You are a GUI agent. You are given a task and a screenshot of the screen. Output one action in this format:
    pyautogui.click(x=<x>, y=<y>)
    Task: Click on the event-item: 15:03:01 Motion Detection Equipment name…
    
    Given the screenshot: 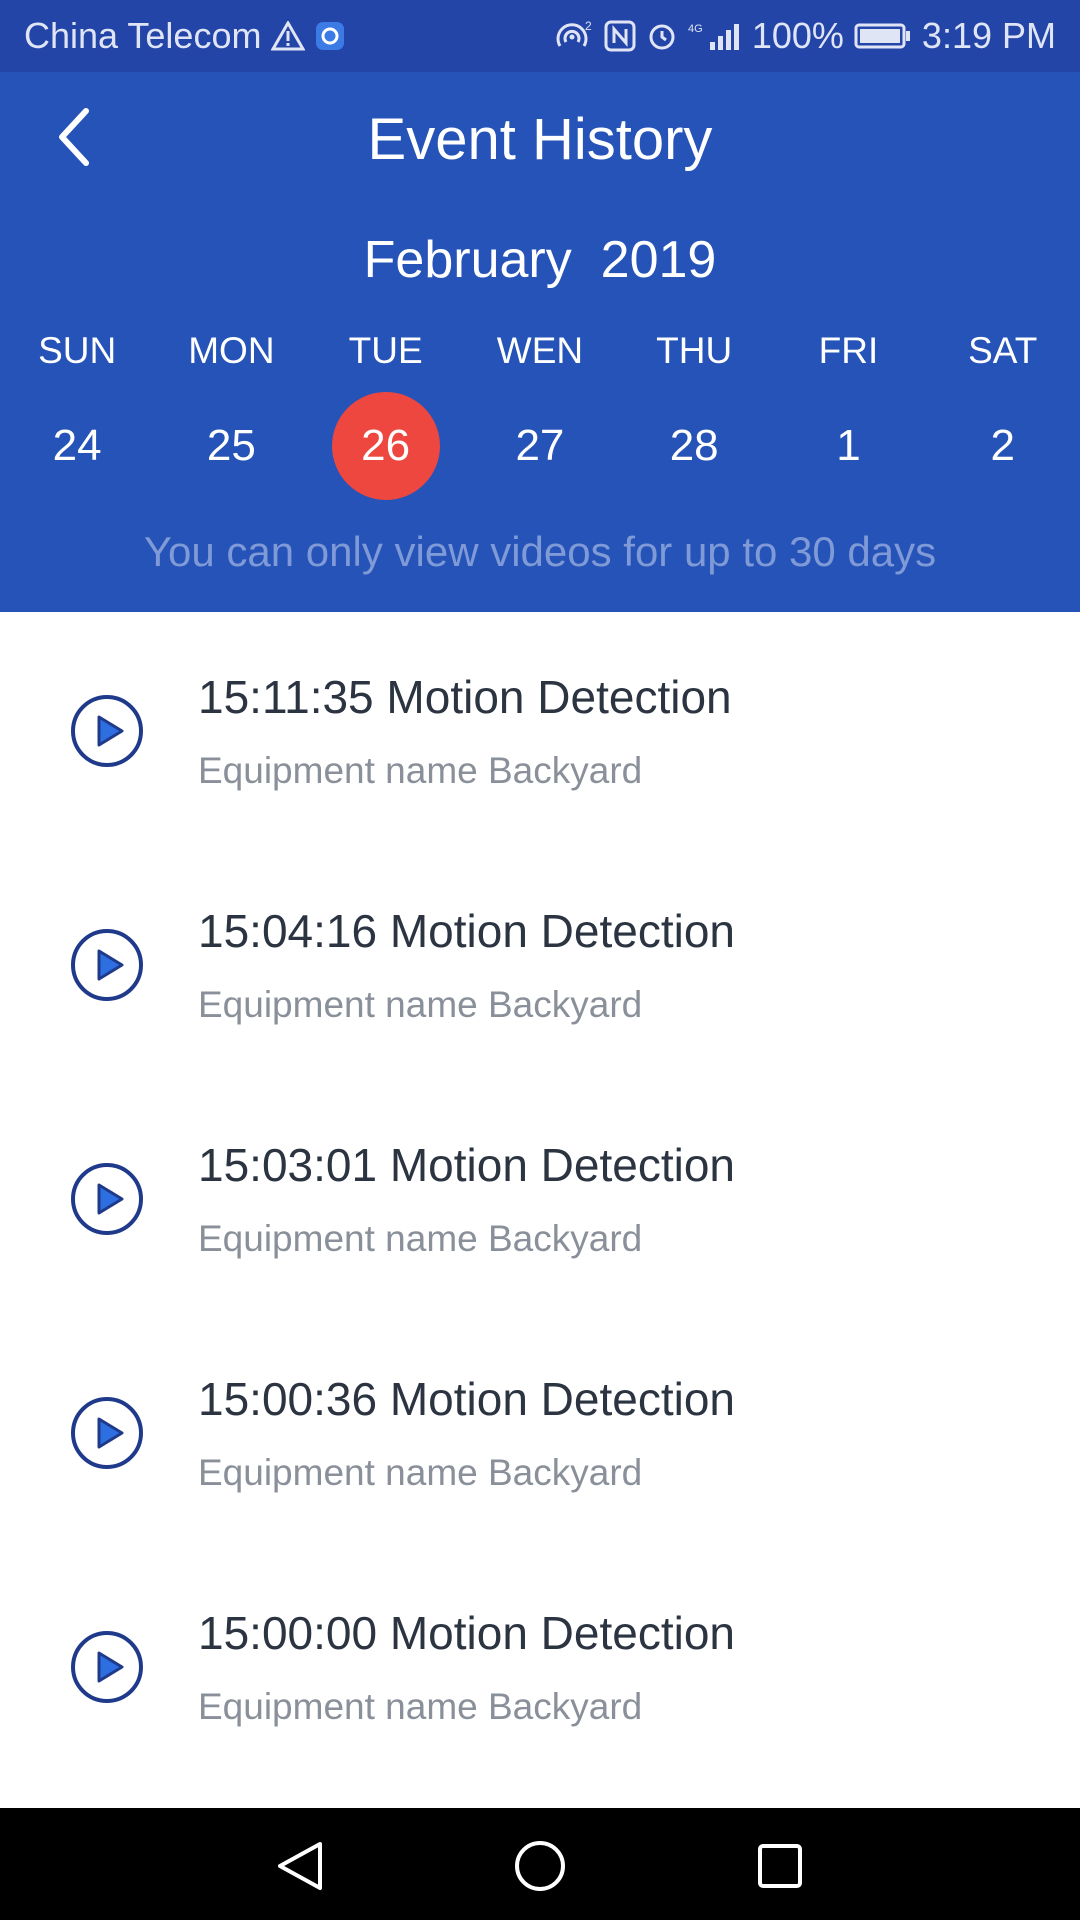 What is the action you would take?
    pyautogui.click(x=540, y=1197)
    